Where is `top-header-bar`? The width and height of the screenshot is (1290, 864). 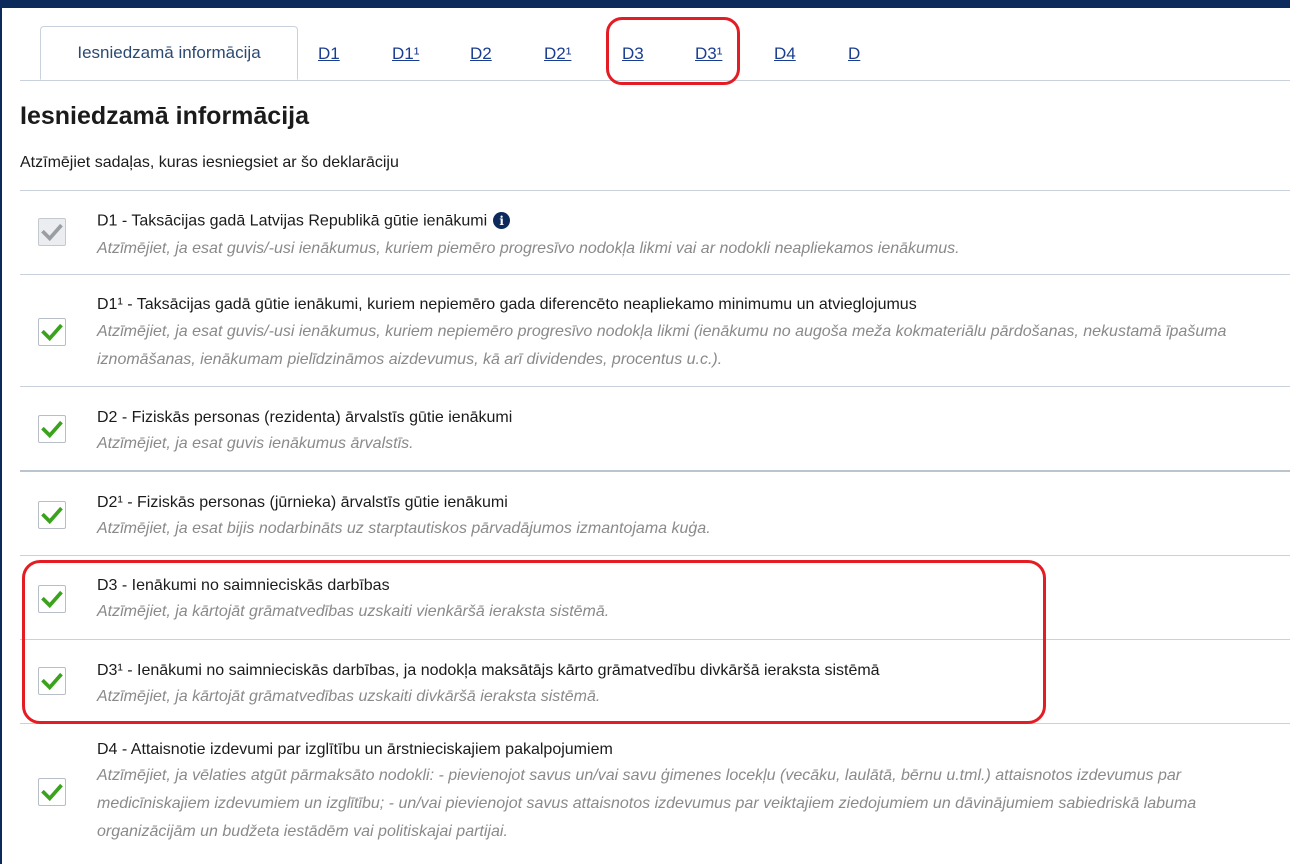
top-header-bar is located at coordinates (645, 4).